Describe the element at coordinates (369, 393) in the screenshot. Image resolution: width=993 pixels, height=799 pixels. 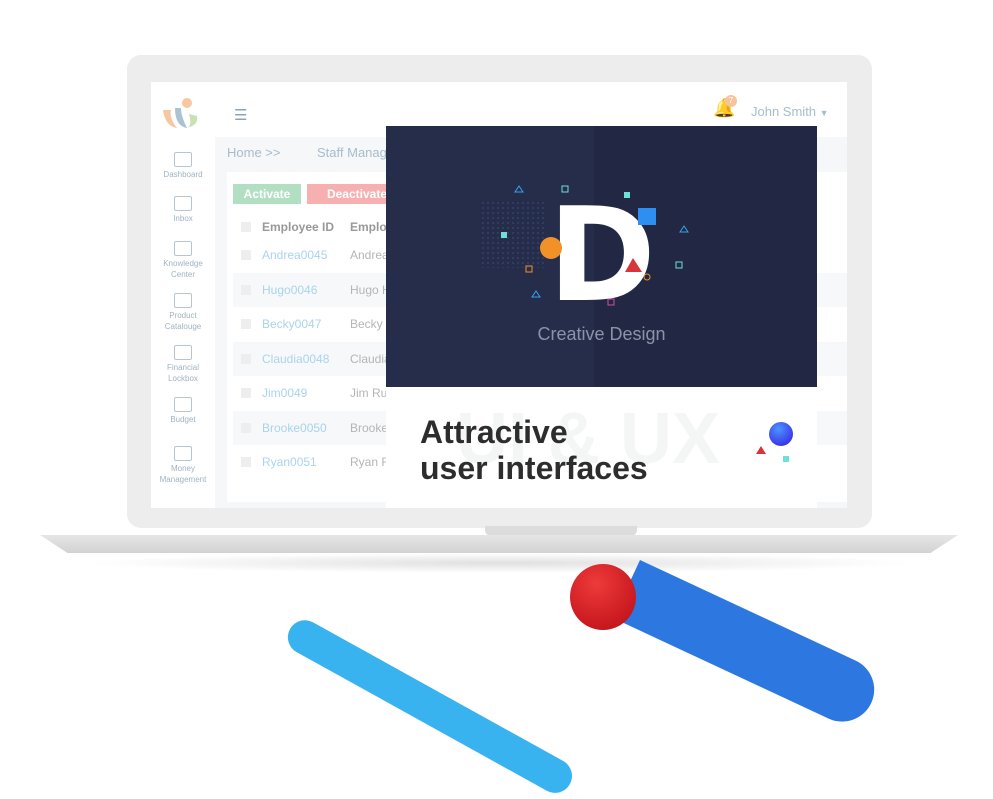
I see `employee-name: Jim Ru` at that location.